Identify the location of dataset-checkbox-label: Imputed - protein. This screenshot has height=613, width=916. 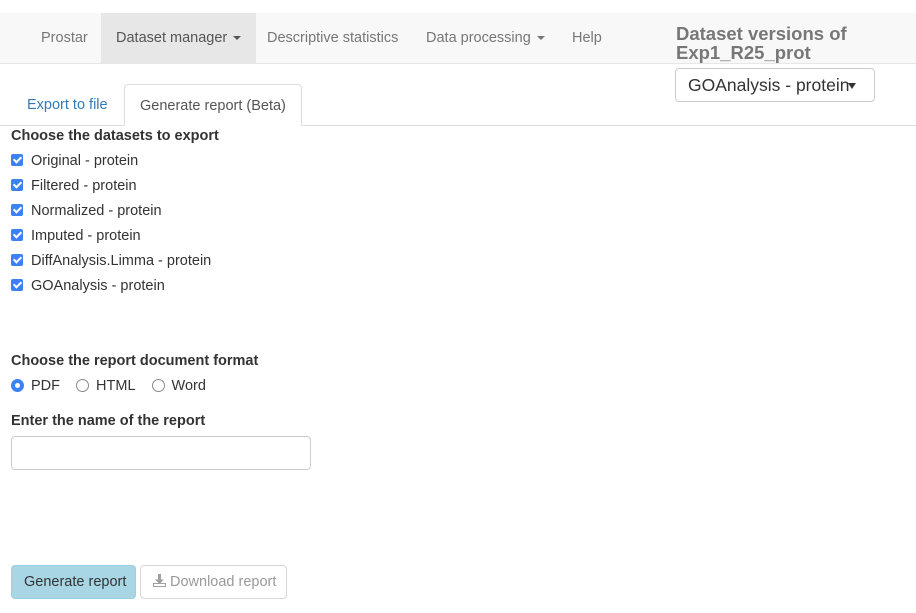
(86, 236).